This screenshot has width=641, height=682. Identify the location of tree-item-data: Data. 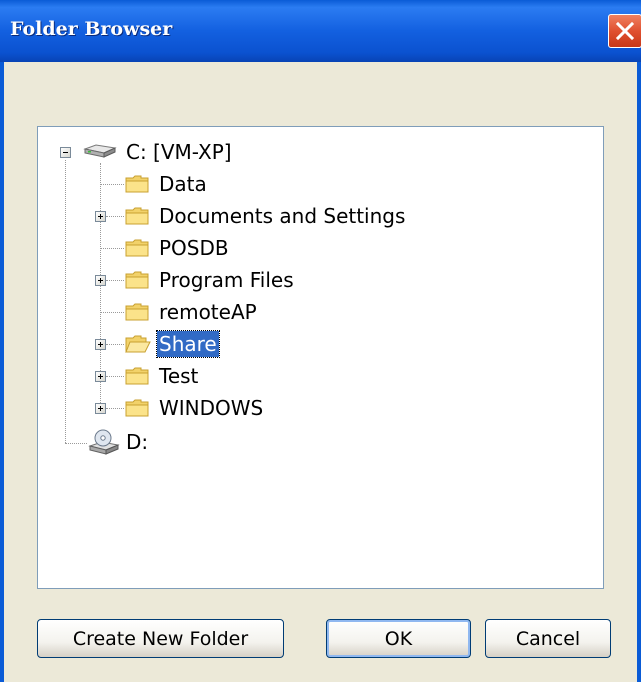
(167, 184).